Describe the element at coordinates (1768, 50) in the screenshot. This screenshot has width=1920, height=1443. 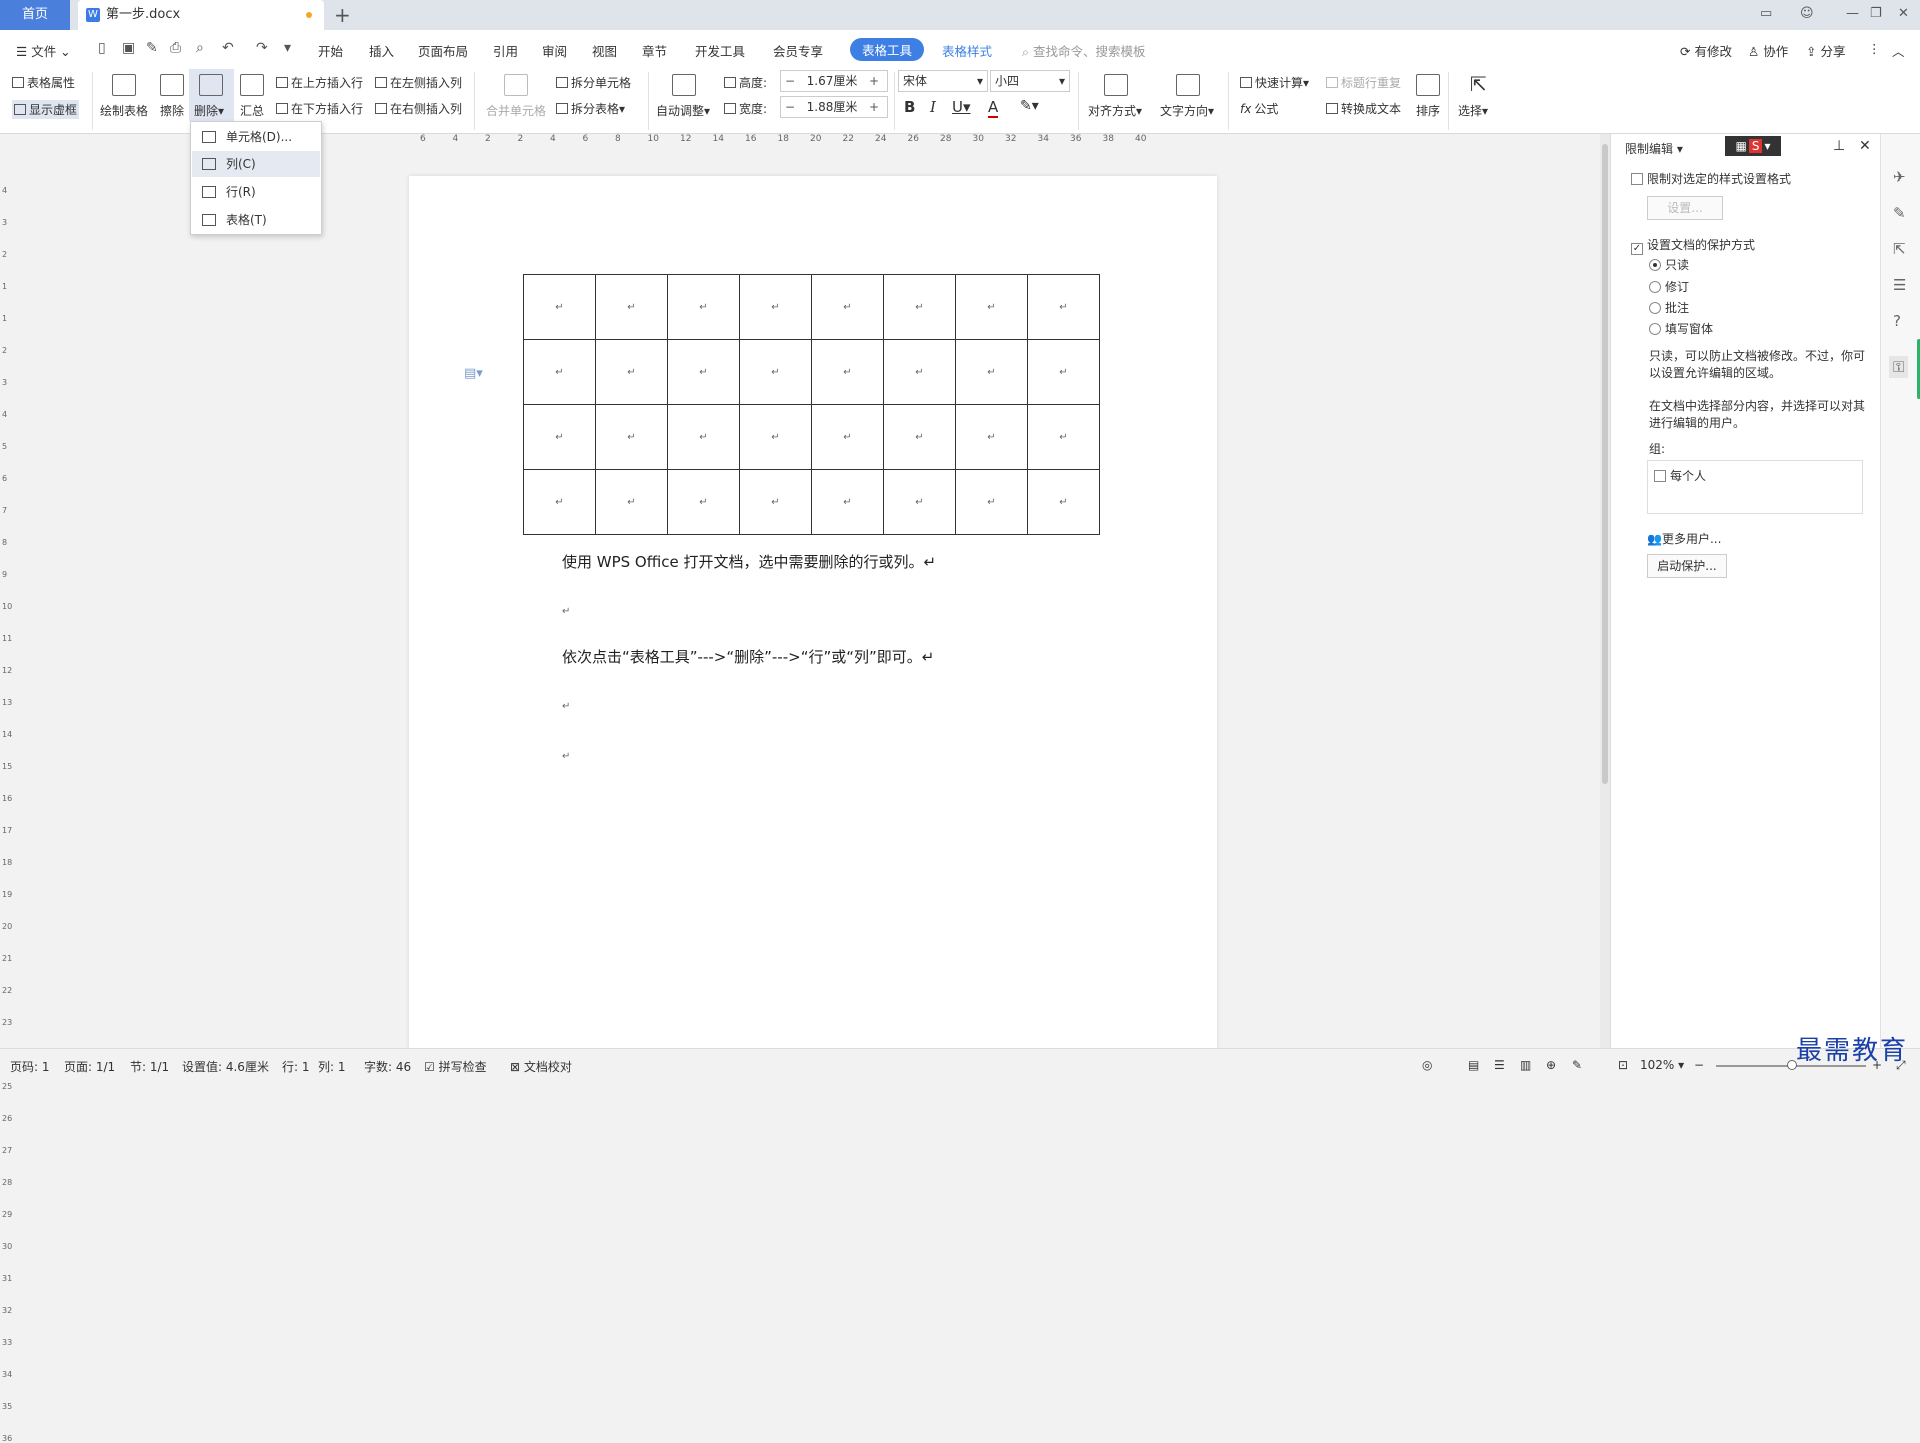
I see `collab-button: ♙ 协作` at that location.